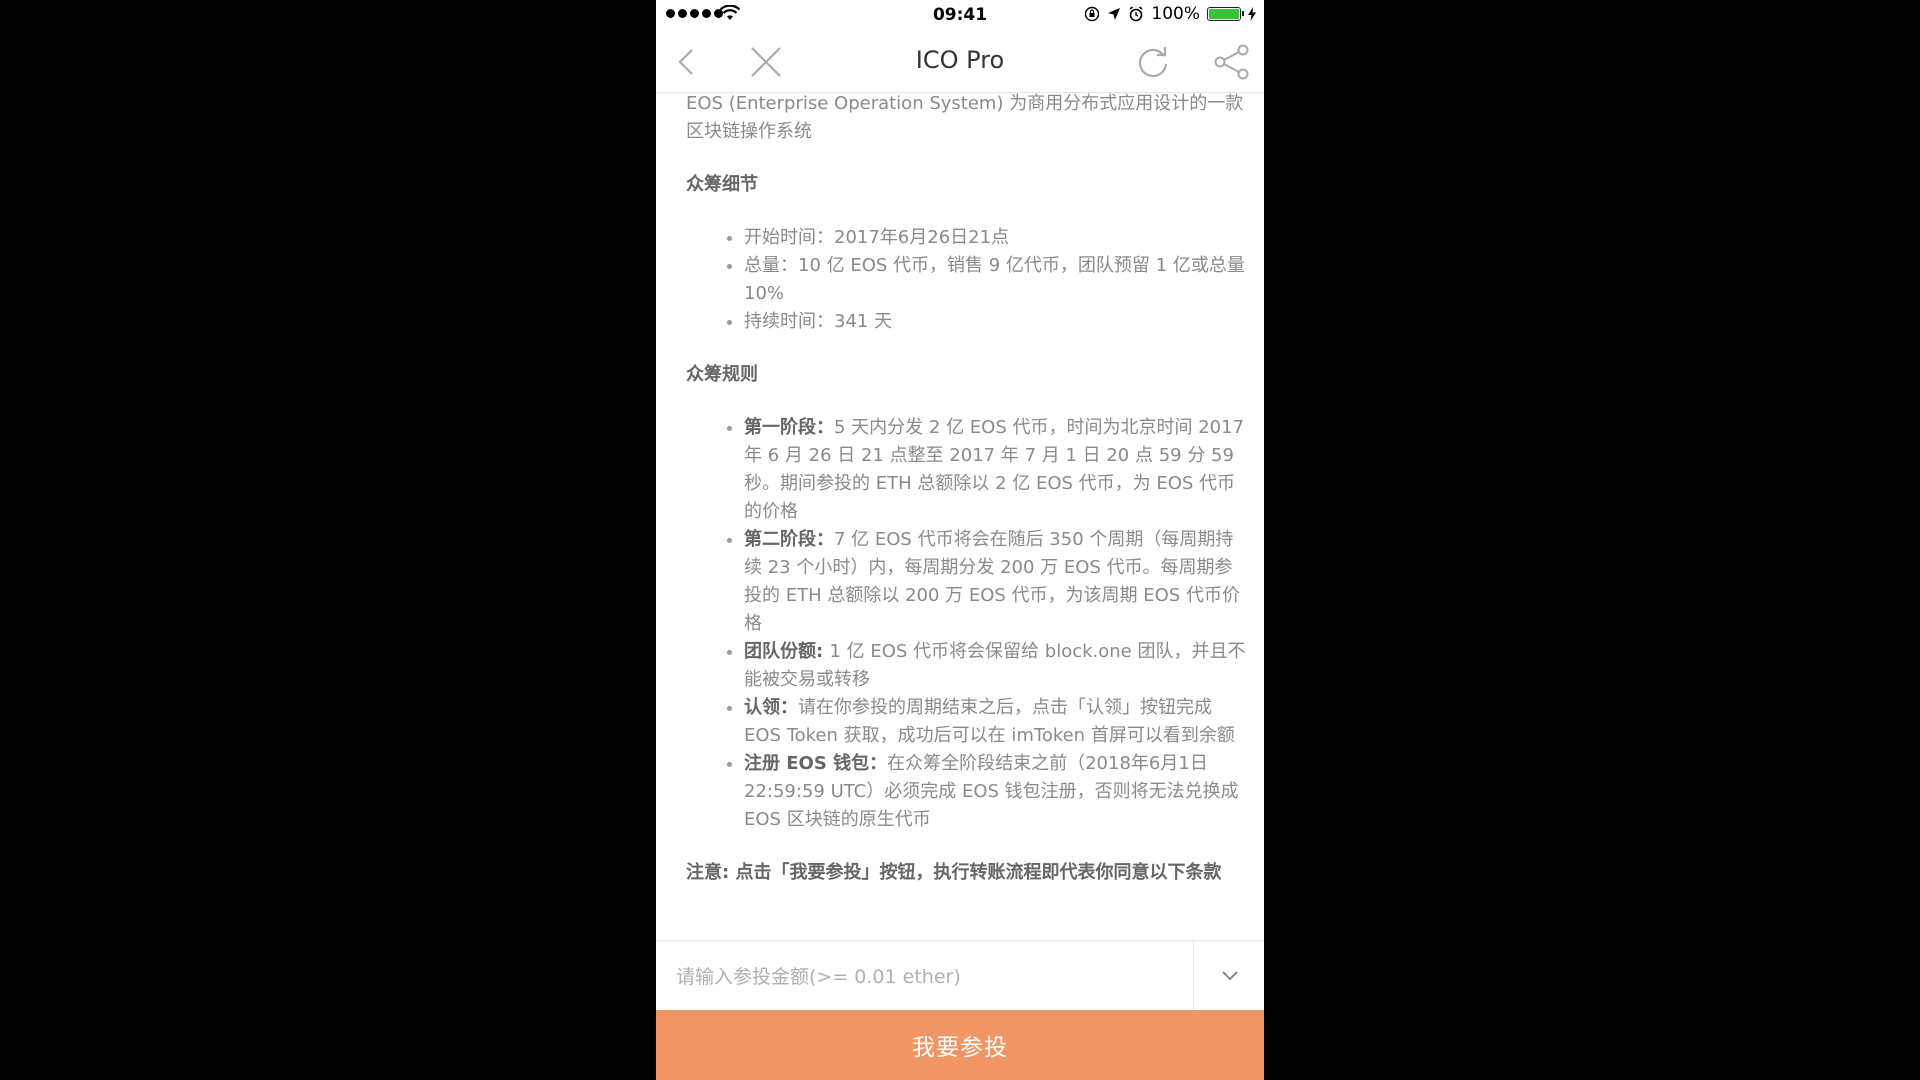 This screenshot has height=1080, width=1920. Describe the element at coordinates (995, 322) in the screenshot. I see `list-item: 持续时间：341 天` at that location.